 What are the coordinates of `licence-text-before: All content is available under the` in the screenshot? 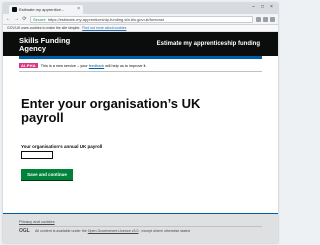 It's located at (61, 231).